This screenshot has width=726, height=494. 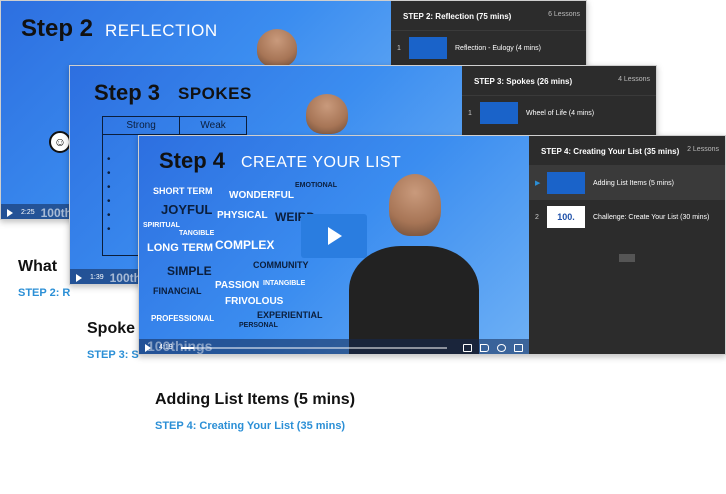 What do you see at coordinates (177, 291) in the screenshot?
I see `word-cloud-item: FINANCIAL` at bounding box center [177, 291].